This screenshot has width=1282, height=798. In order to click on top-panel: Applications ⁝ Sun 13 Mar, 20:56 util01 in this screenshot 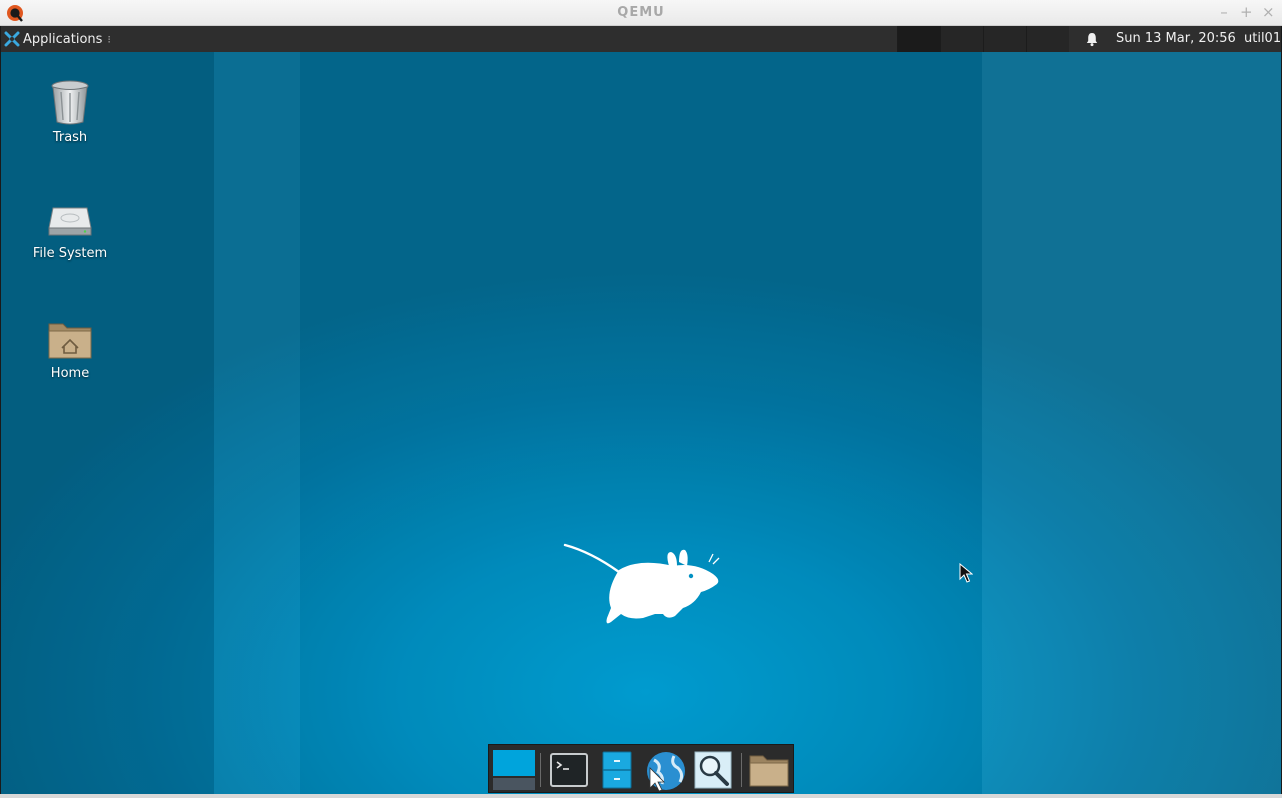, I will do `click(641, 39)`.